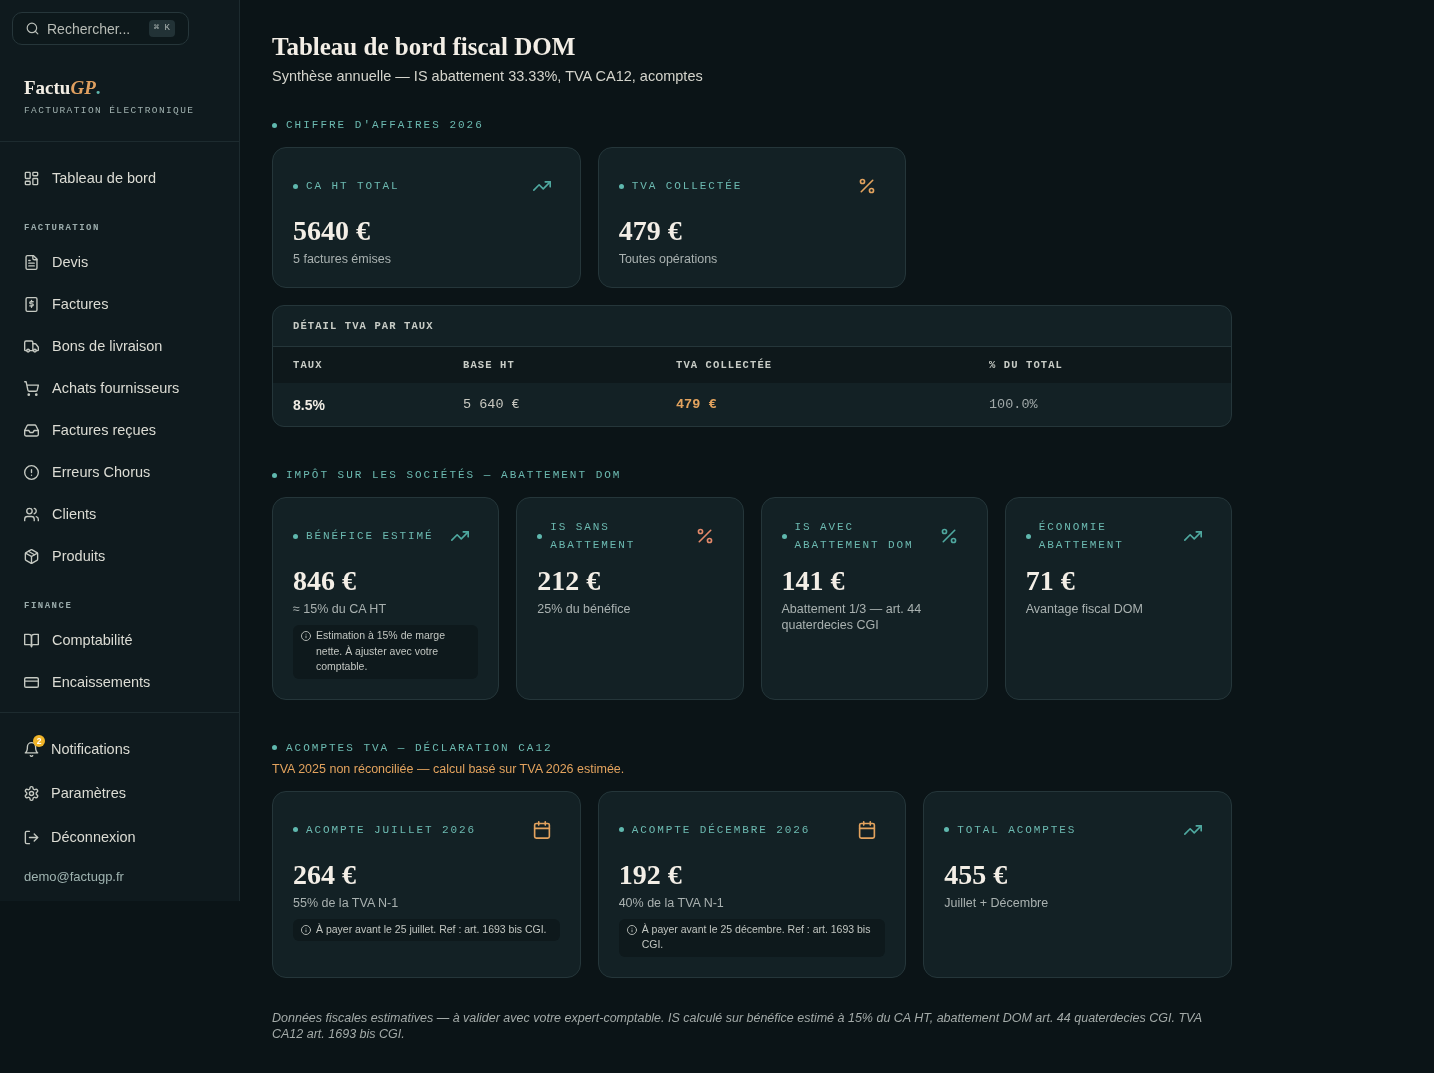 The image size is (1434, 1073). Describe the element at coordinates (854, 536) in the screenshot. I see `card-label: IS AVEC ABATTEMENT DOM` at that location.